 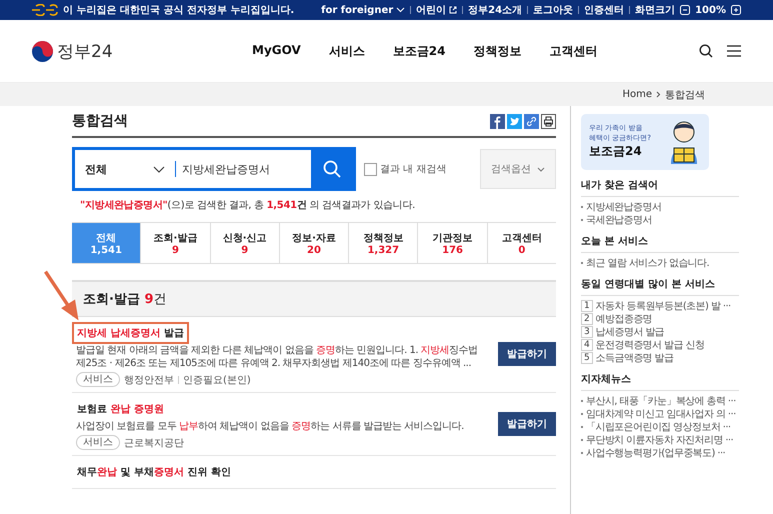 What do you see at coordinates (419, 51) in the screenshot?
I see `nav-item: 보조금24` at bounding box center [419, 51].